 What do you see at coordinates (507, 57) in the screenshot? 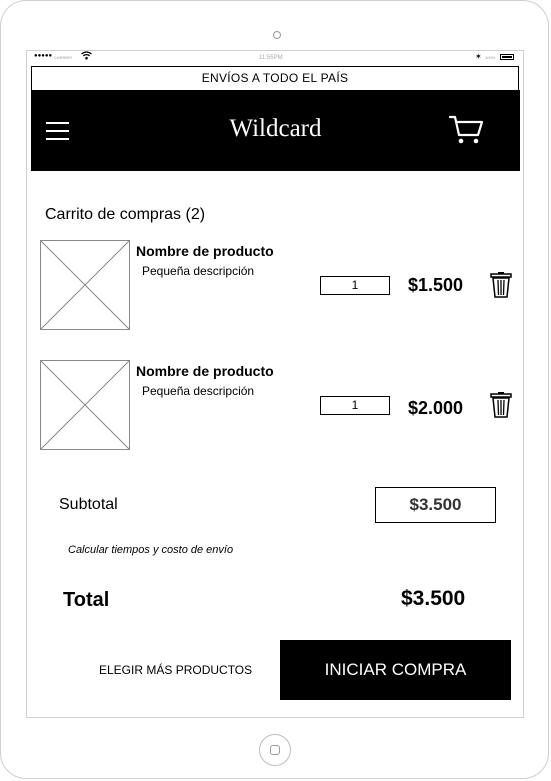
I see `battery-icon` at bounding box center [507, 57].